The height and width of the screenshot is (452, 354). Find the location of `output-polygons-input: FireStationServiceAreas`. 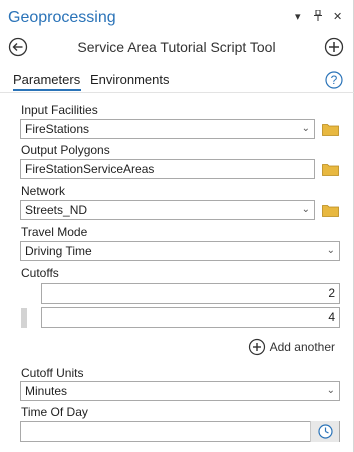

output-polygons-input: FireStationServiceAreas is located at coordinates (167, 169).